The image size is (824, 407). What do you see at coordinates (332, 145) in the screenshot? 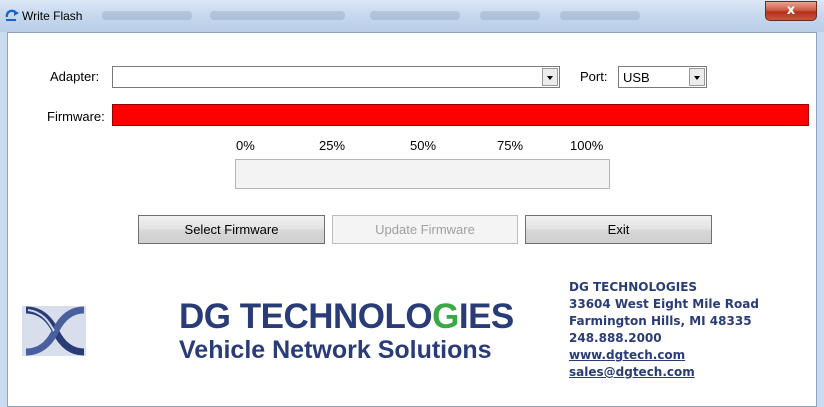
I see `progress-tick-label: 25%` at bounding box center [332, 145].